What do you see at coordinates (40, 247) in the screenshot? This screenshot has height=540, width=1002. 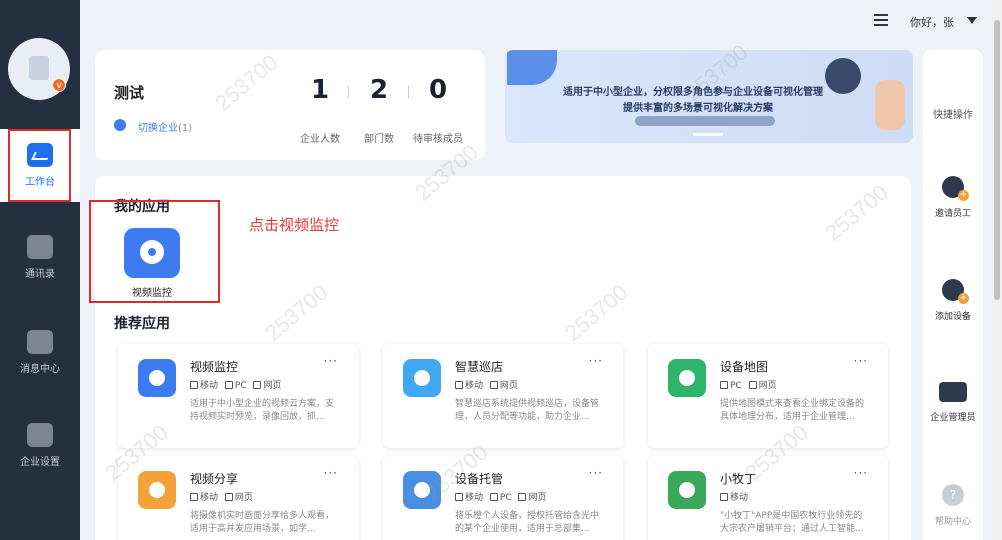 I see `contacts-icon` at bounding box center [40, 247].